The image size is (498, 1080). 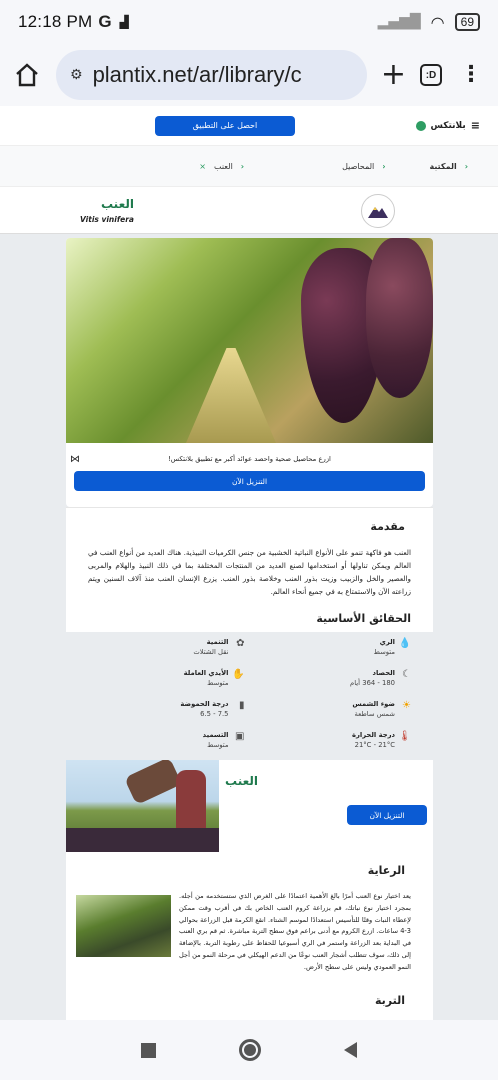 I want to click on fact-item: ✿ التنمية نقل الشتلات, so click(x=166, y=647).